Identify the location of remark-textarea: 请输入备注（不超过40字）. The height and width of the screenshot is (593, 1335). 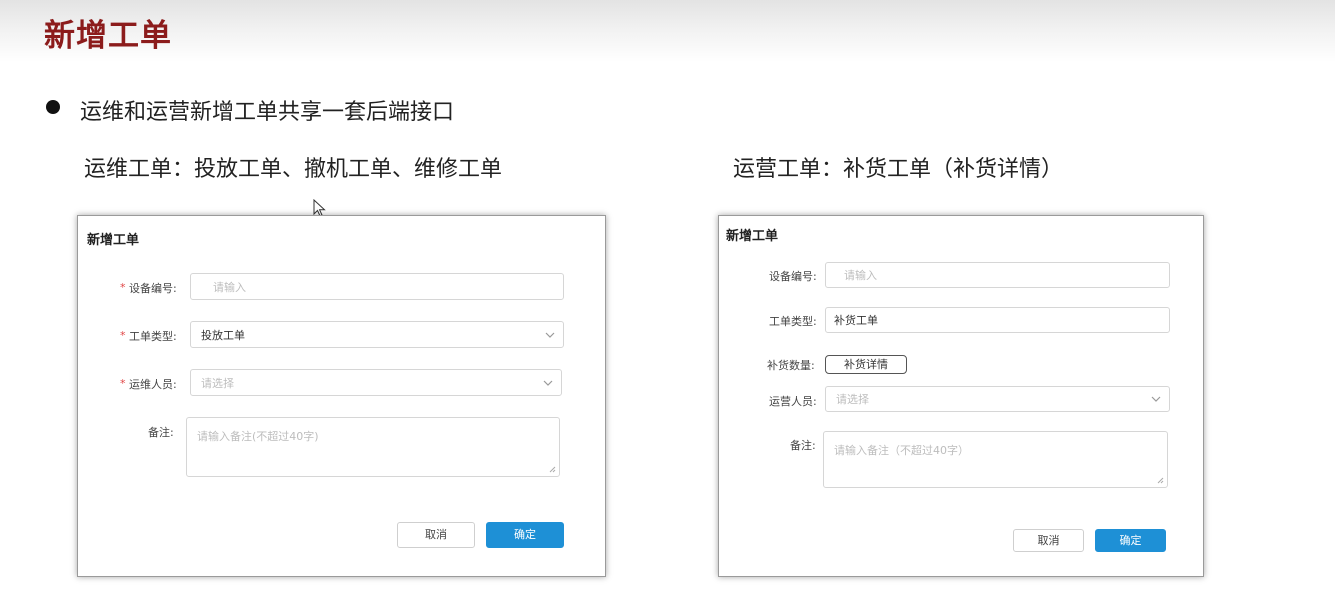
(995, 459).